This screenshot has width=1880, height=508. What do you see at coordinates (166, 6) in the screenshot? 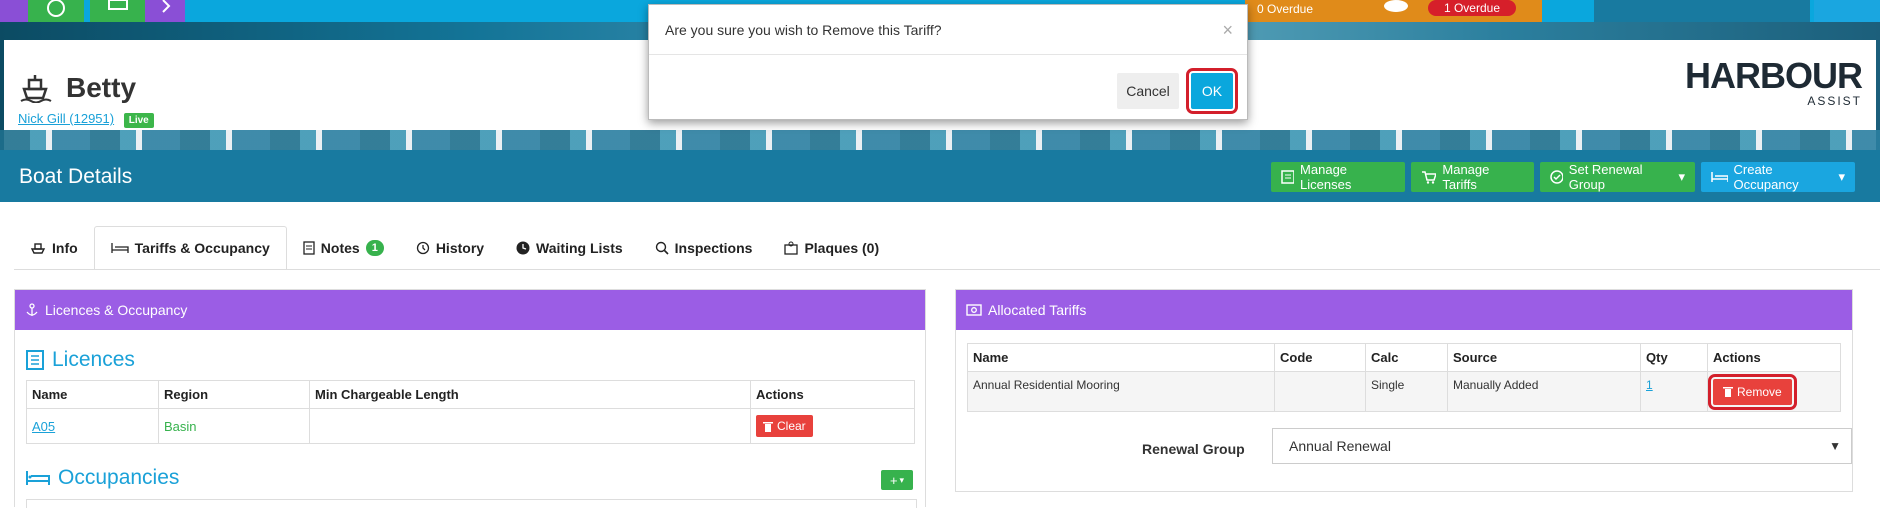
I see `chevron-right-icon` at bounding box center [166, 6].